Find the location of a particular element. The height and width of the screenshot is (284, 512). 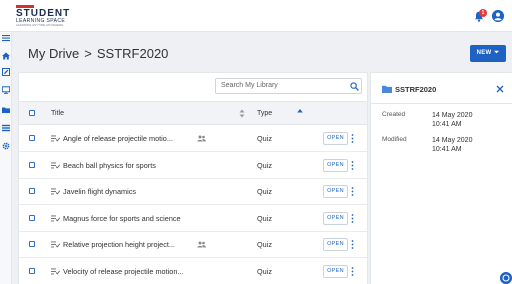

row-title: Magnus force for sports and science is located at coordinates (122, 218).